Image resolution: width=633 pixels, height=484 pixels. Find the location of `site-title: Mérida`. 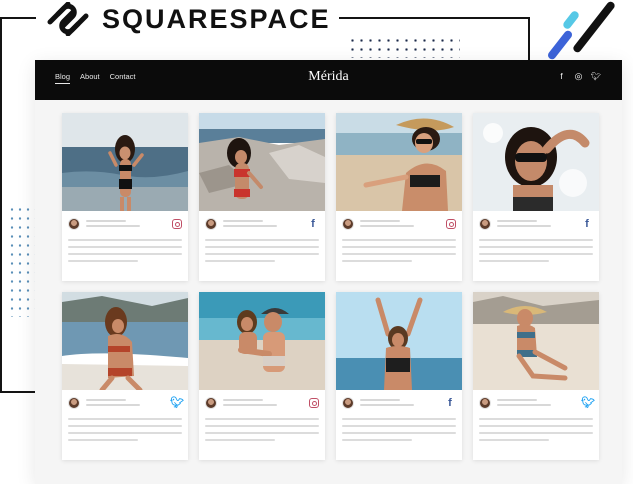

site-title: Mérida is located at coordinates (328, 77).